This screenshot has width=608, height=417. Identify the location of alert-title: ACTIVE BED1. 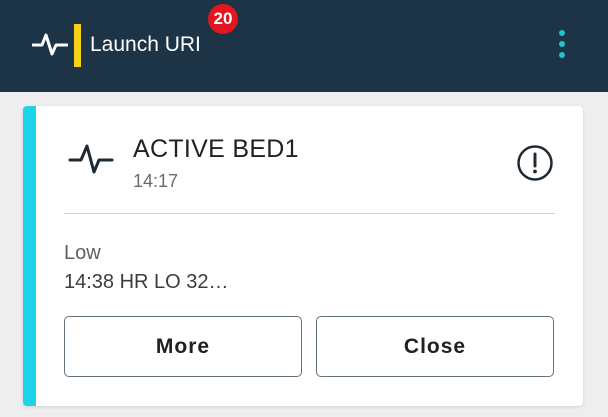
(216, 149).